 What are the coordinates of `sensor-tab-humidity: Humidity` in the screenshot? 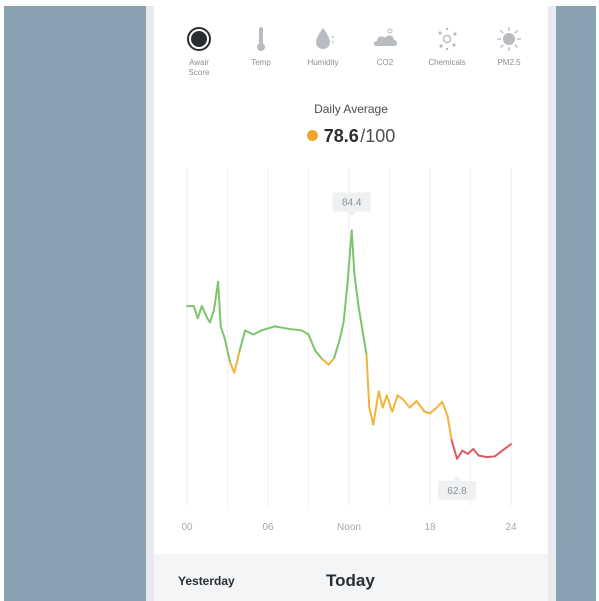 It's located at (323, 46).